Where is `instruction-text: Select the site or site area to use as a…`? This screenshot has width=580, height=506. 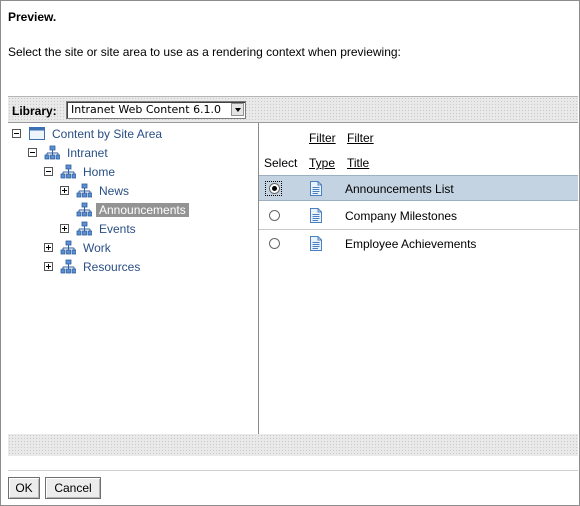
instruction-text: Select the site or site area to use as a… is located at coordinates (204, 52).